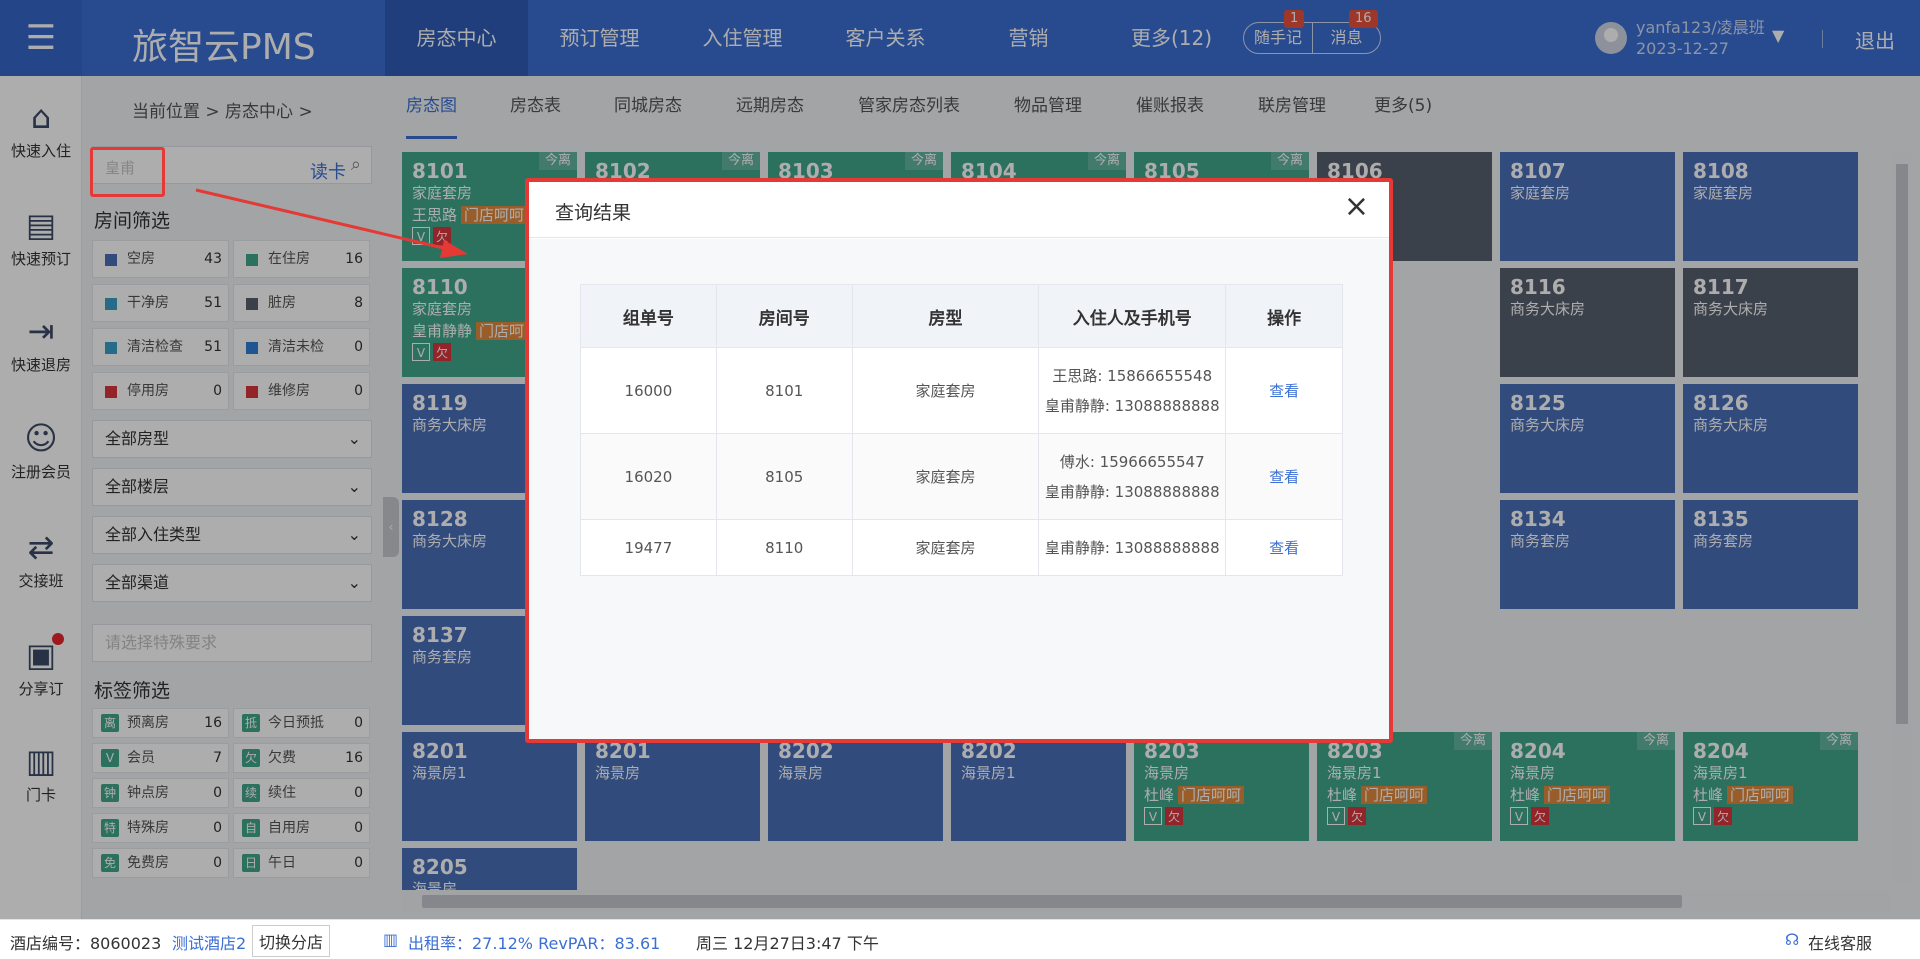 The width and height of the screenshot is (1920, 959). Describe the element at coordinates (331, 223) in the screenshot. I see `annotation-arrow` at that location.